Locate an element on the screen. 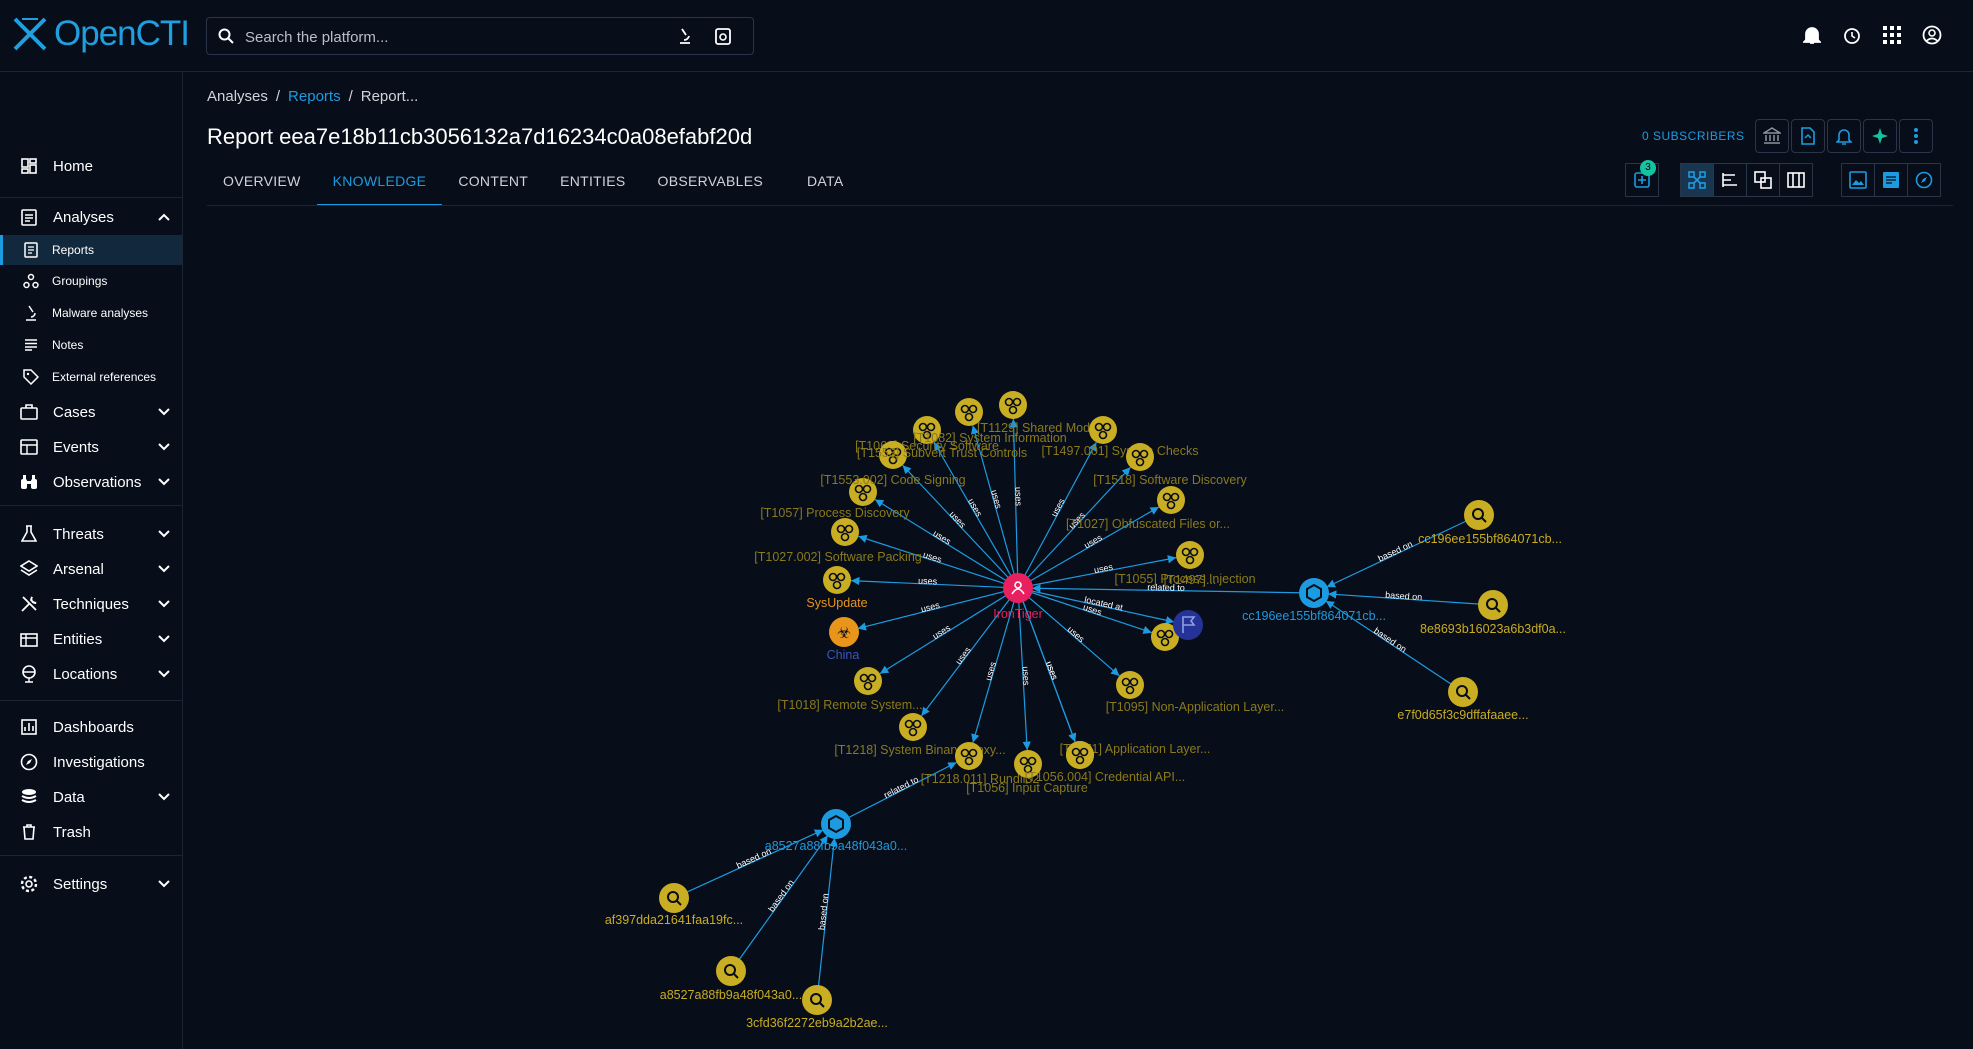  attack-pattern-node: [T1082] System Information is located at coordinates (990, 418).